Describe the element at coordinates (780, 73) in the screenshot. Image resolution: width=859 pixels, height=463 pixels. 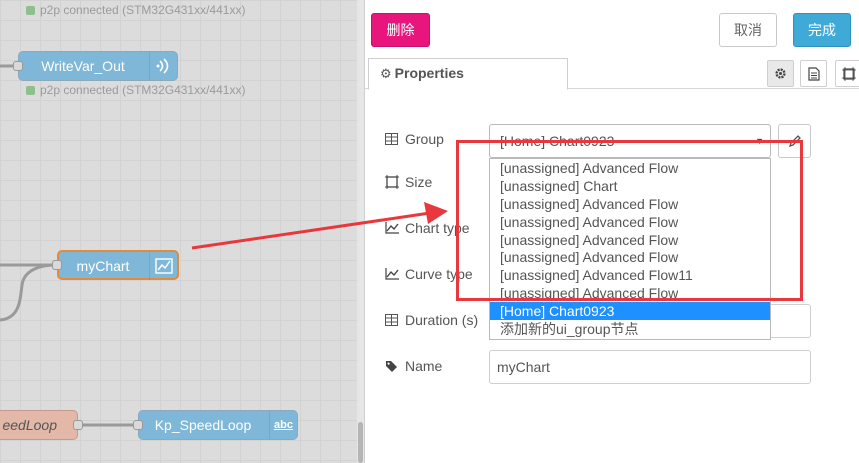
I see `gear-icon` at that location.